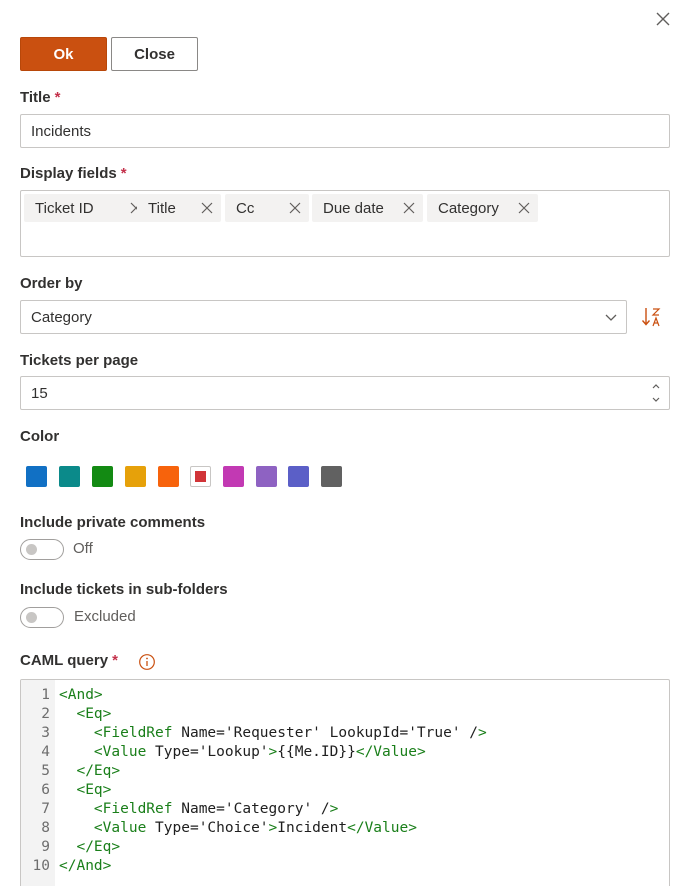  I want to click on tickets-per-page-value: 15, so click(39, 393).